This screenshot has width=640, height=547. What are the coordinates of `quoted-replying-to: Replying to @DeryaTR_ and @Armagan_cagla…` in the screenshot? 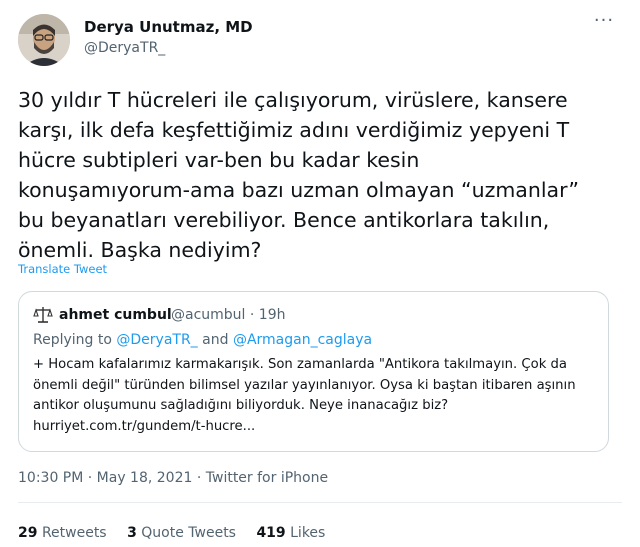 It's located at (202, 340).